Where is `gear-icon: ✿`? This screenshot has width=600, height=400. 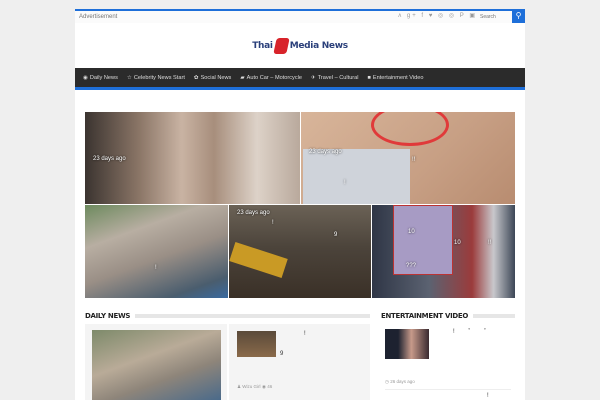
gear-icon: ✿ is located at coordinates (196, 77).